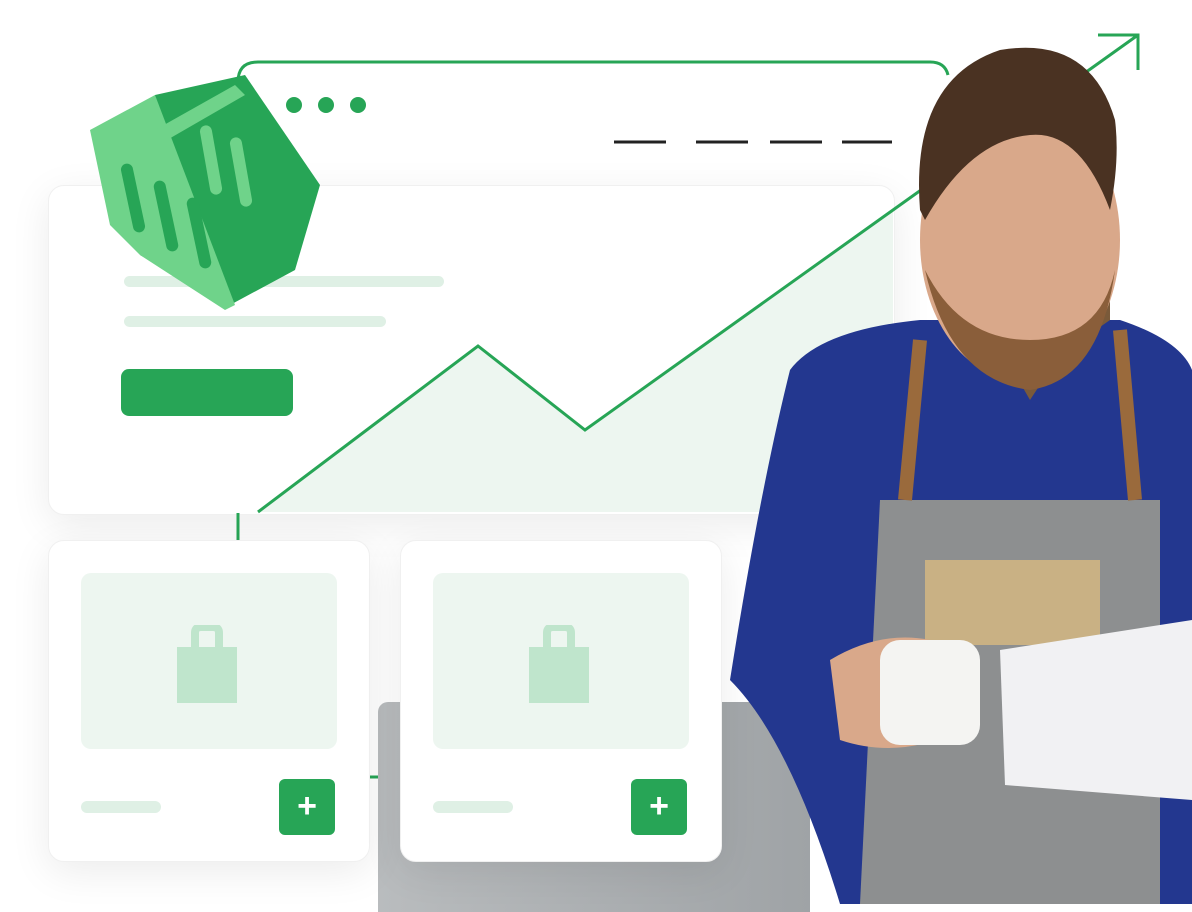  What do you see at coordinates (205, 192) in the screenshot?
I see `shopping-basket-icon` at bounding box center [205, 192].